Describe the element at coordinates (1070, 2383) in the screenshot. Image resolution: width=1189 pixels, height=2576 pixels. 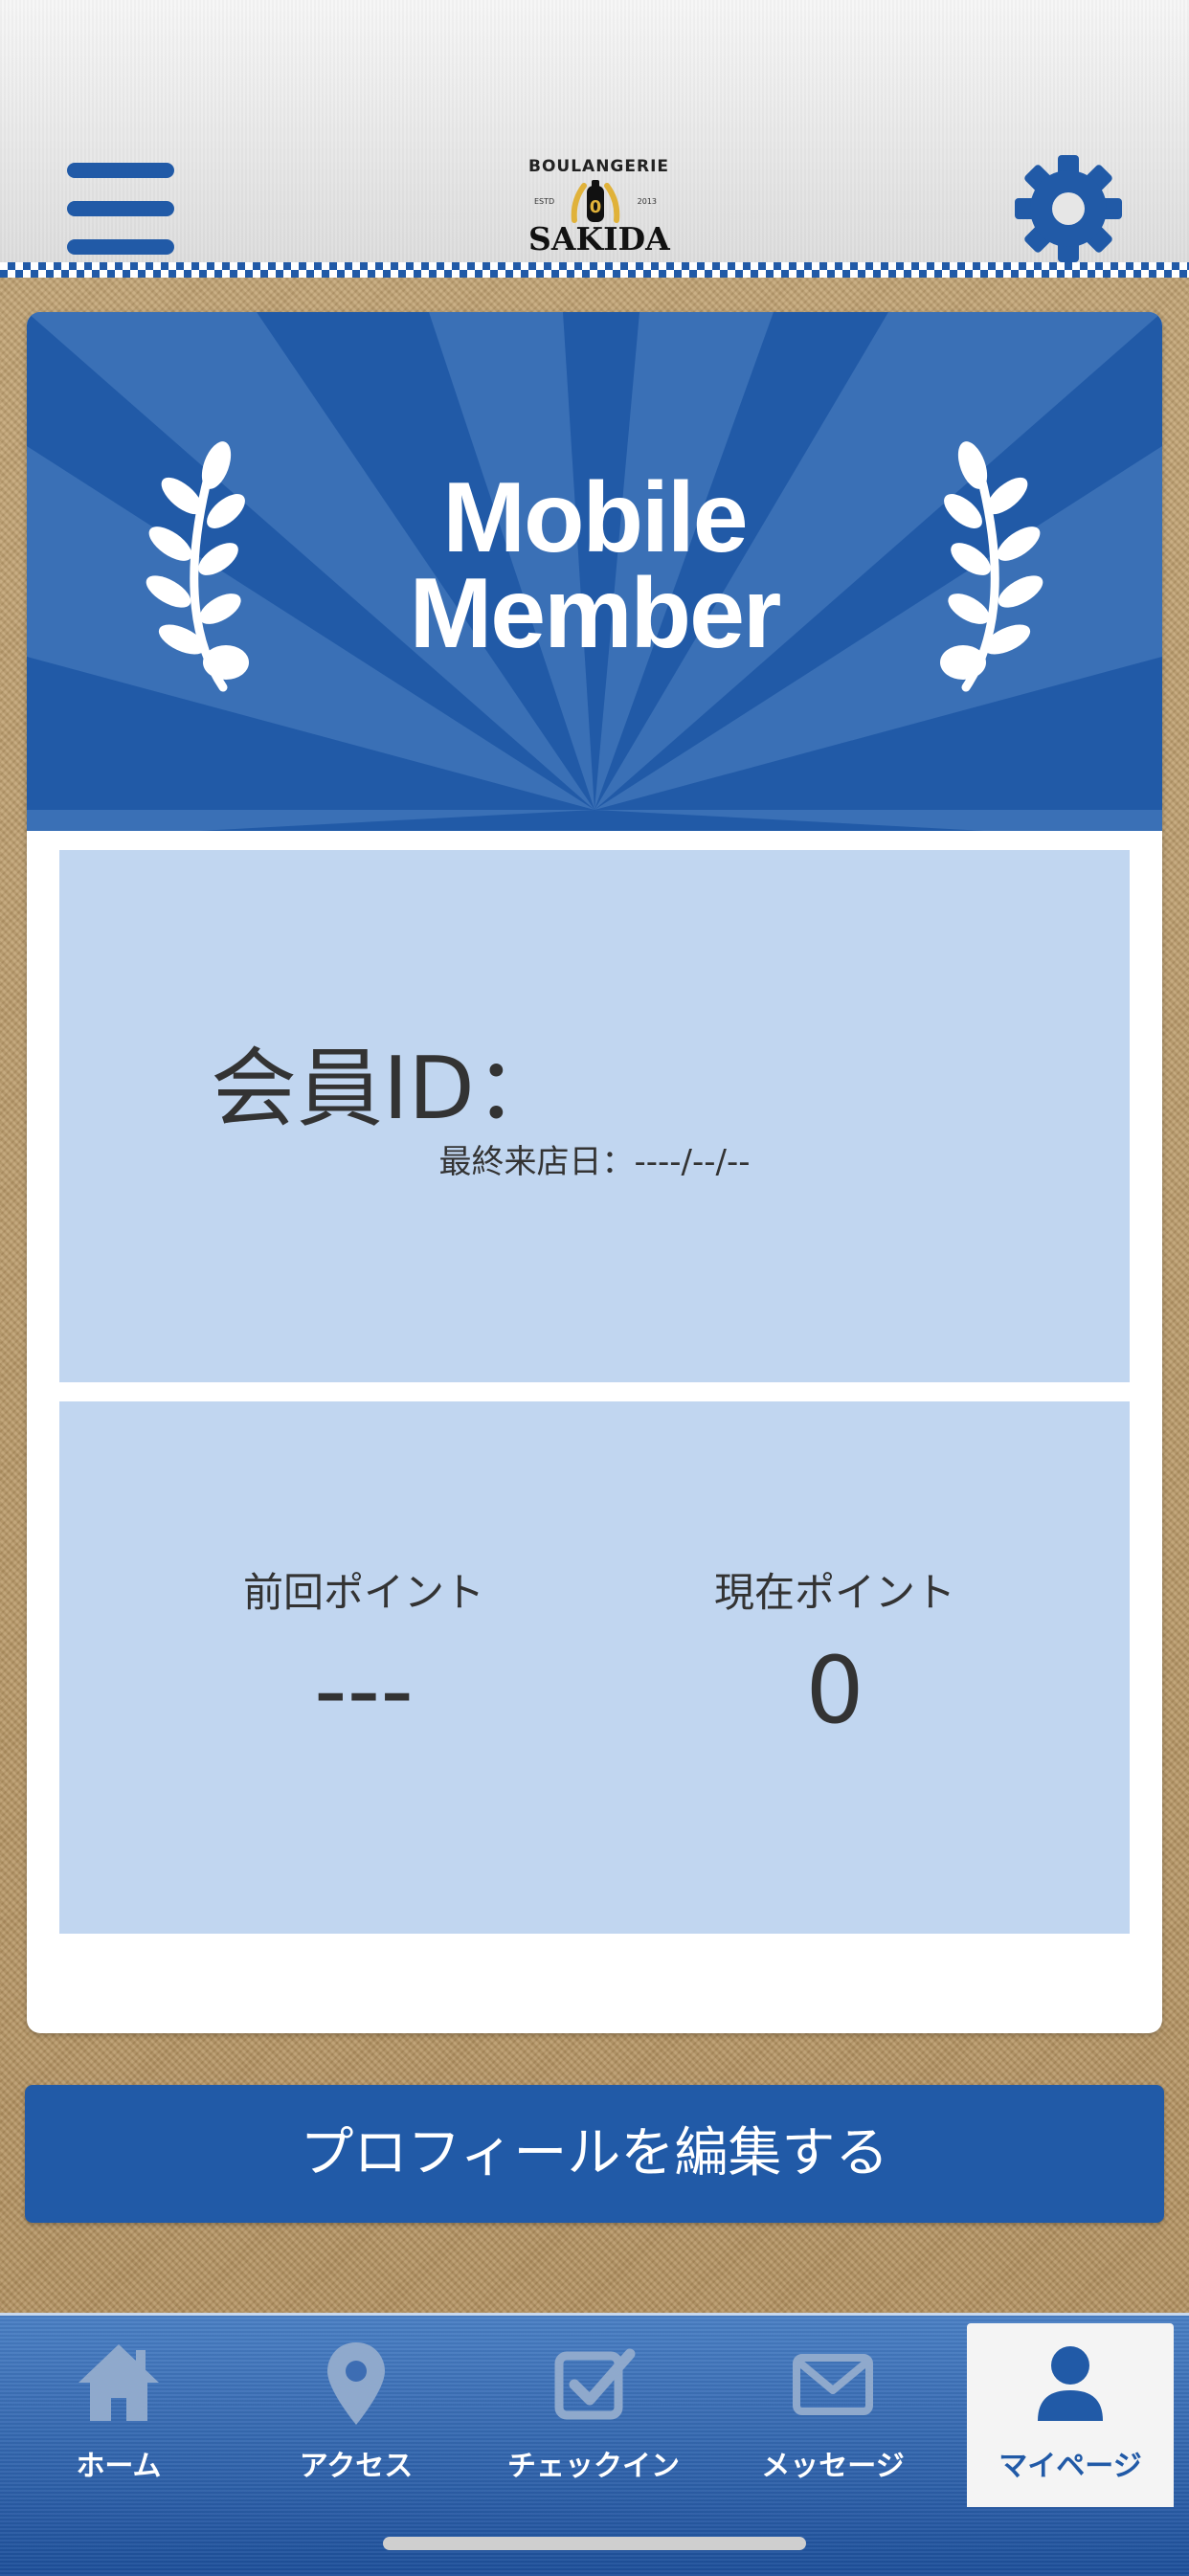
I see `person-icon` at that location.